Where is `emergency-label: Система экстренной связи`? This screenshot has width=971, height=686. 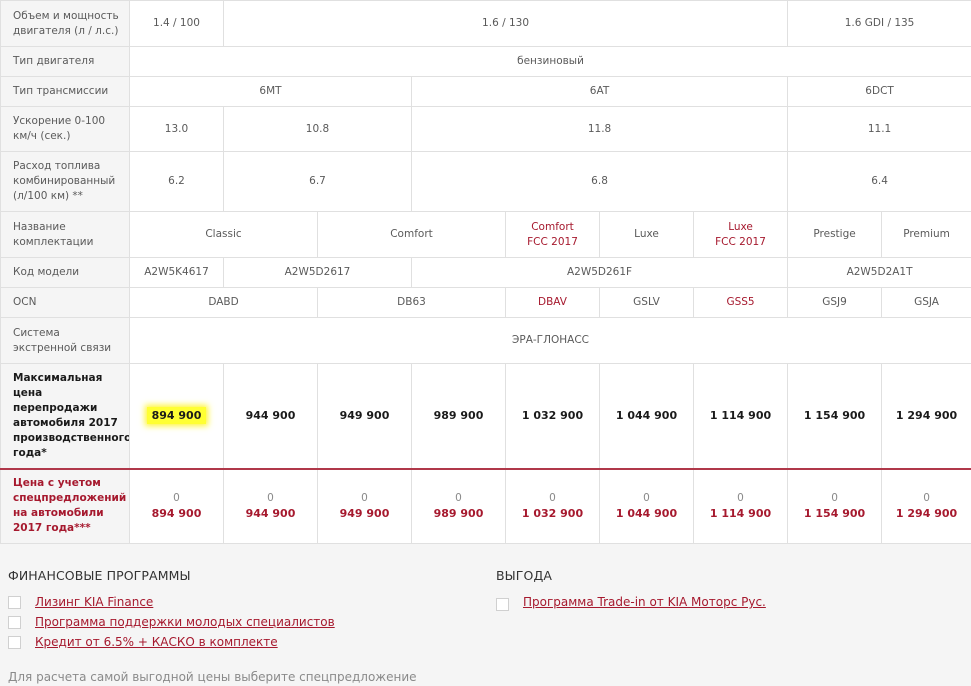
emergency-label: Система экстренной связи is located at coordinates (65, 340).